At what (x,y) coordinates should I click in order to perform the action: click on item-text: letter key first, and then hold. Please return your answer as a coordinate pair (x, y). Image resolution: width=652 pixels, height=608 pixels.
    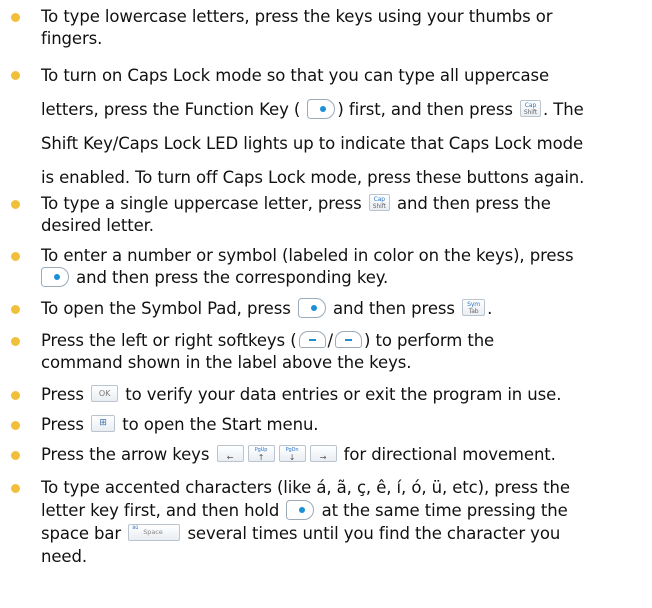
    Looking at the image, I should click on (160, 510).